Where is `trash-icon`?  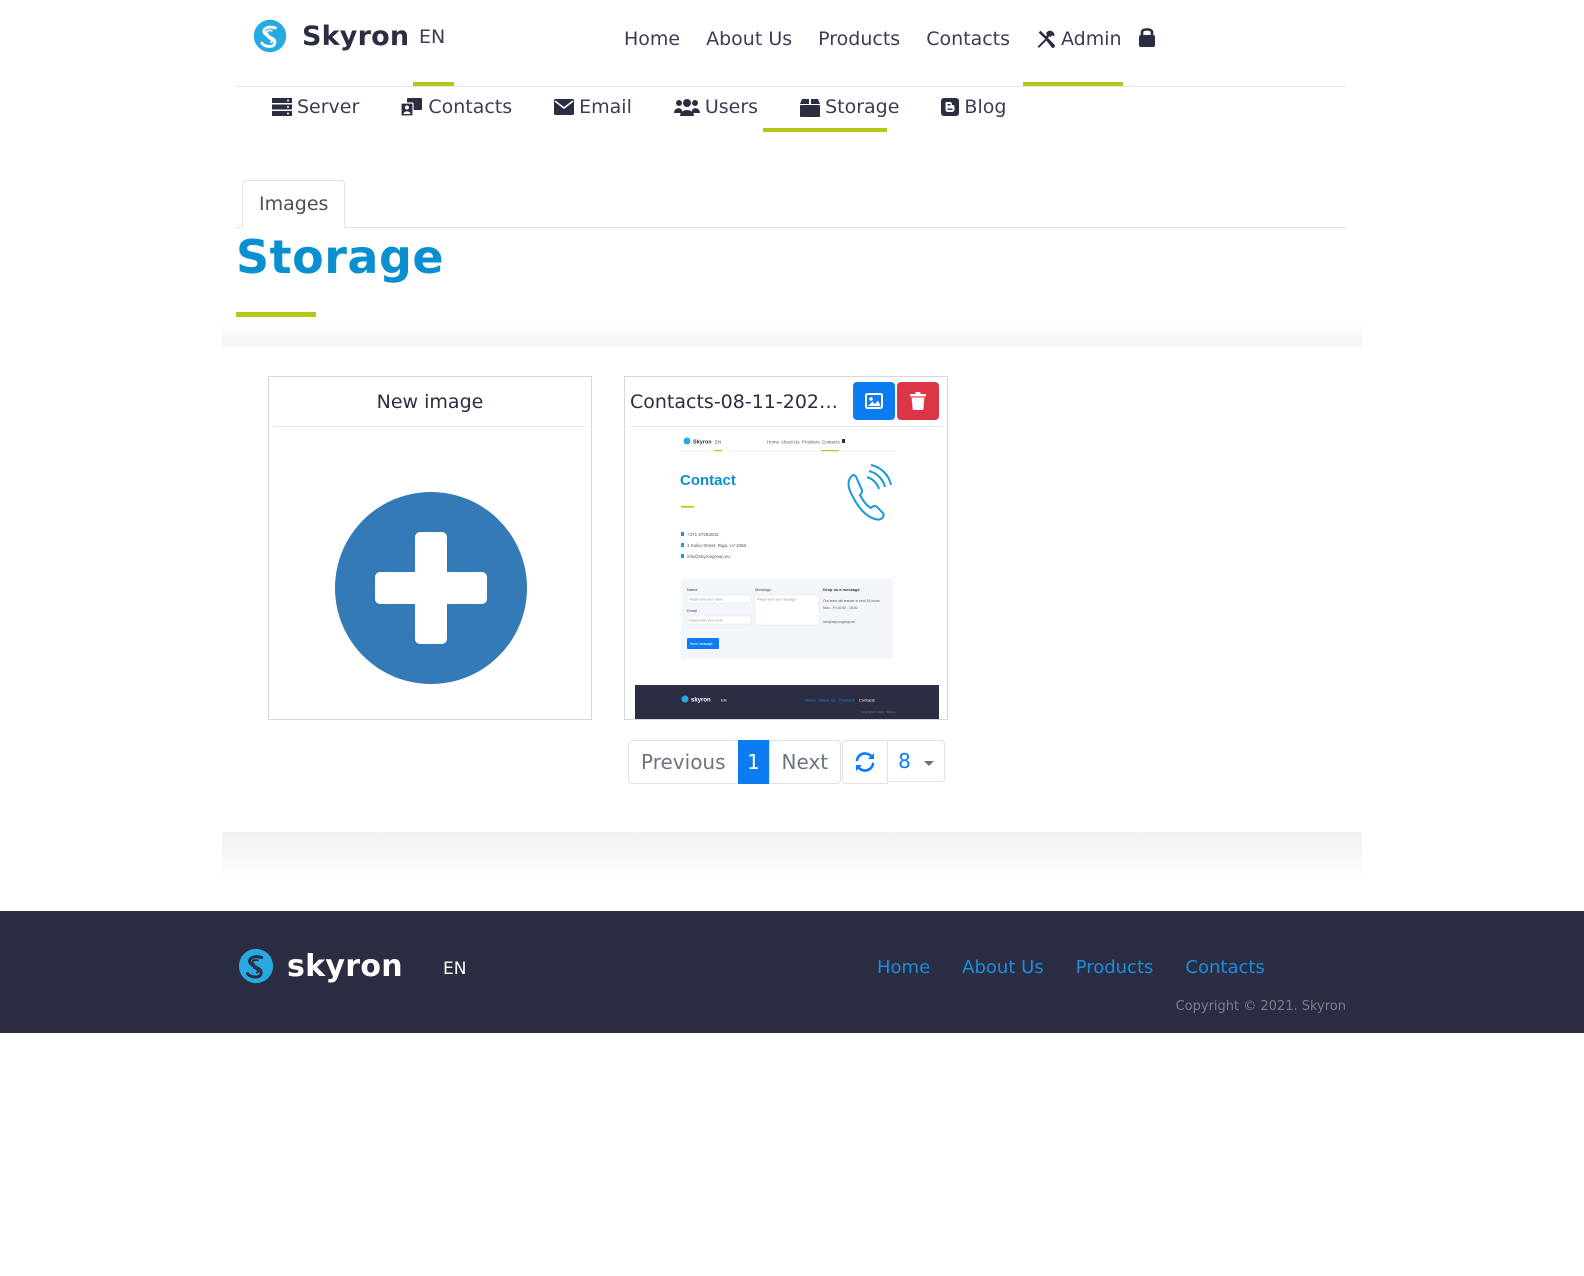
trash-icon is located at coordinates (918, 401).